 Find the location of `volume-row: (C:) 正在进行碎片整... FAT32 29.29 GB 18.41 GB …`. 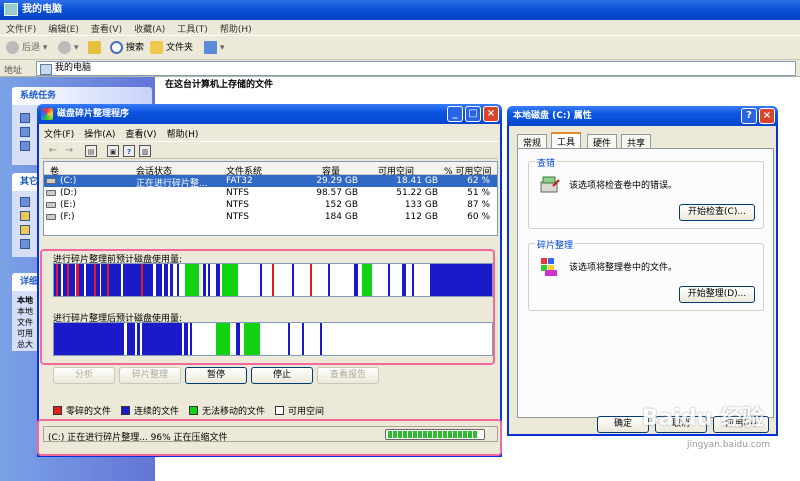

volume-row: (C:) 正在进行碎片整... FAT32 29.29 GB 18.41 GB … is located at coordinates (270, 182).